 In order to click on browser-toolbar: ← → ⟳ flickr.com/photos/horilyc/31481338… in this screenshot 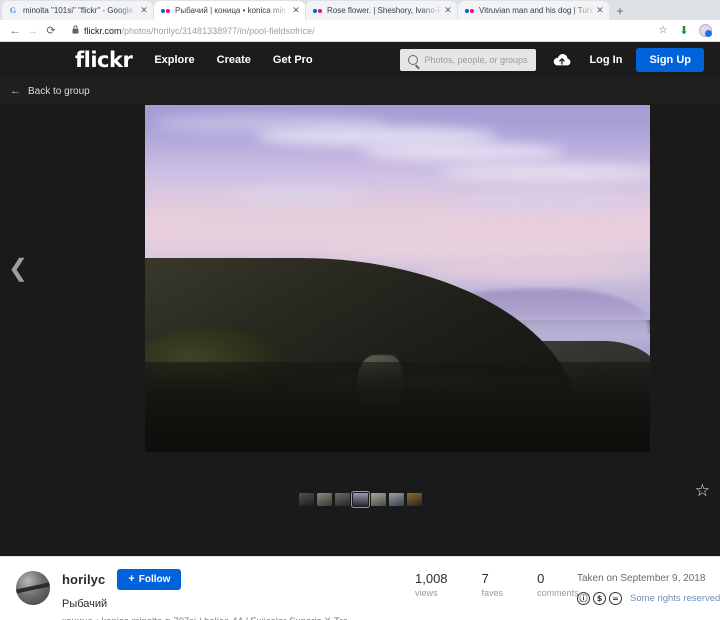, I will do `click(360, 31)`.